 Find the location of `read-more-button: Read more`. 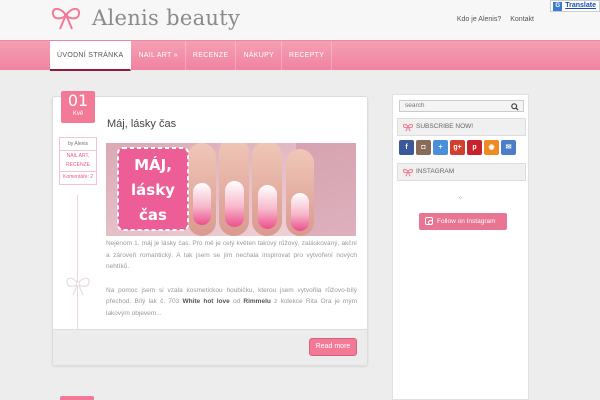

read-more-button: Read more is located at coordinates (333, 347).